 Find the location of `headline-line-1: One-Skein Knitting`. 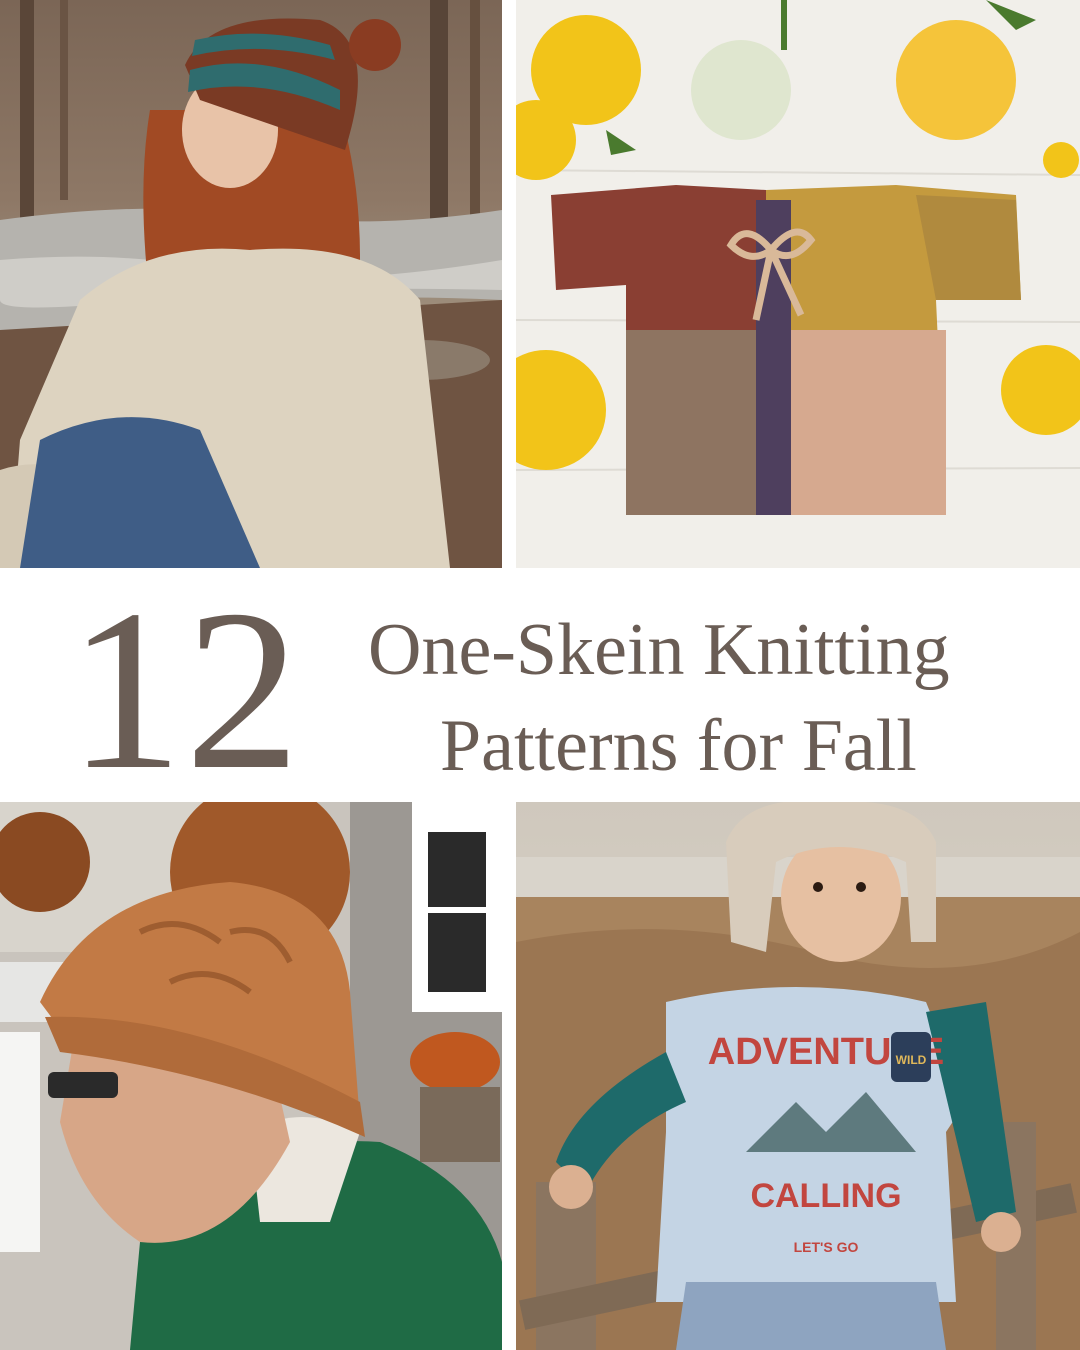

headline-line-1: One-Skein Knitting is located at coordinates (659, 650).